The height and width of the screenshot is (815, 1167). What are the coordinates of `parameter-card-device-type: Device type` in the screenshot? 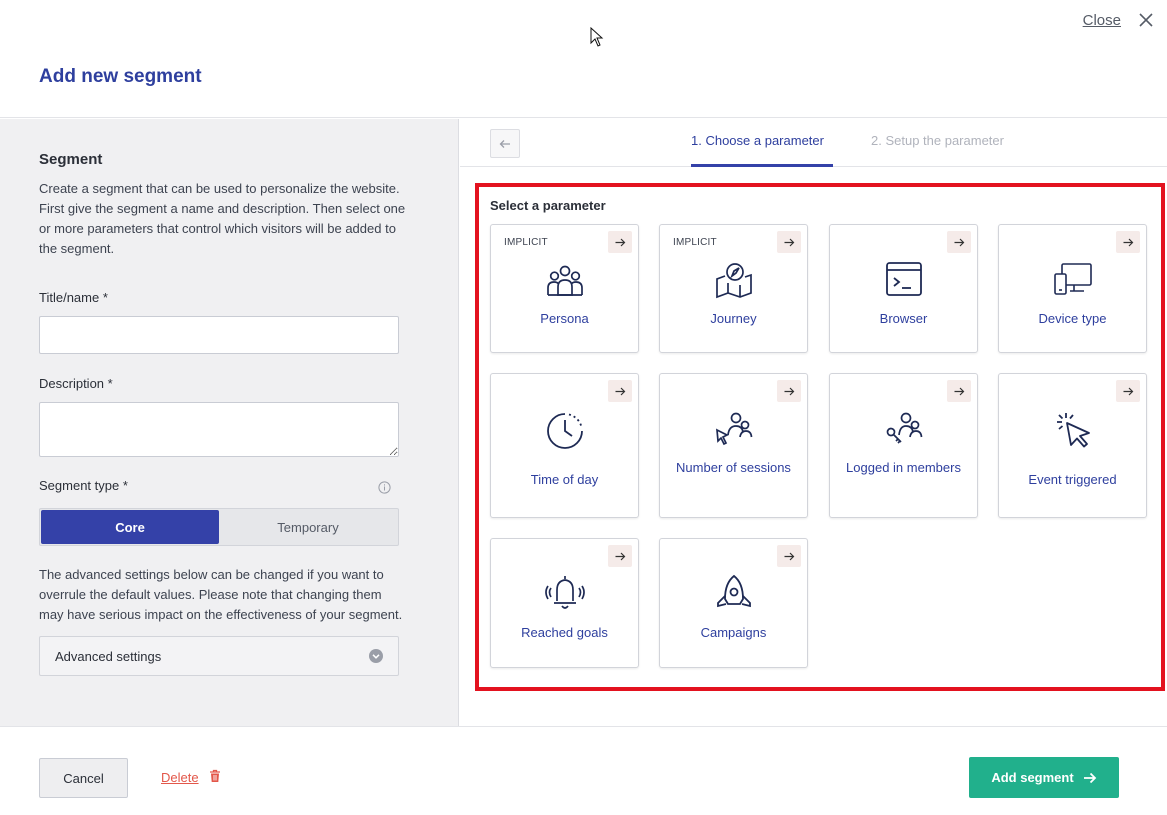 It's located at (1072, 288).